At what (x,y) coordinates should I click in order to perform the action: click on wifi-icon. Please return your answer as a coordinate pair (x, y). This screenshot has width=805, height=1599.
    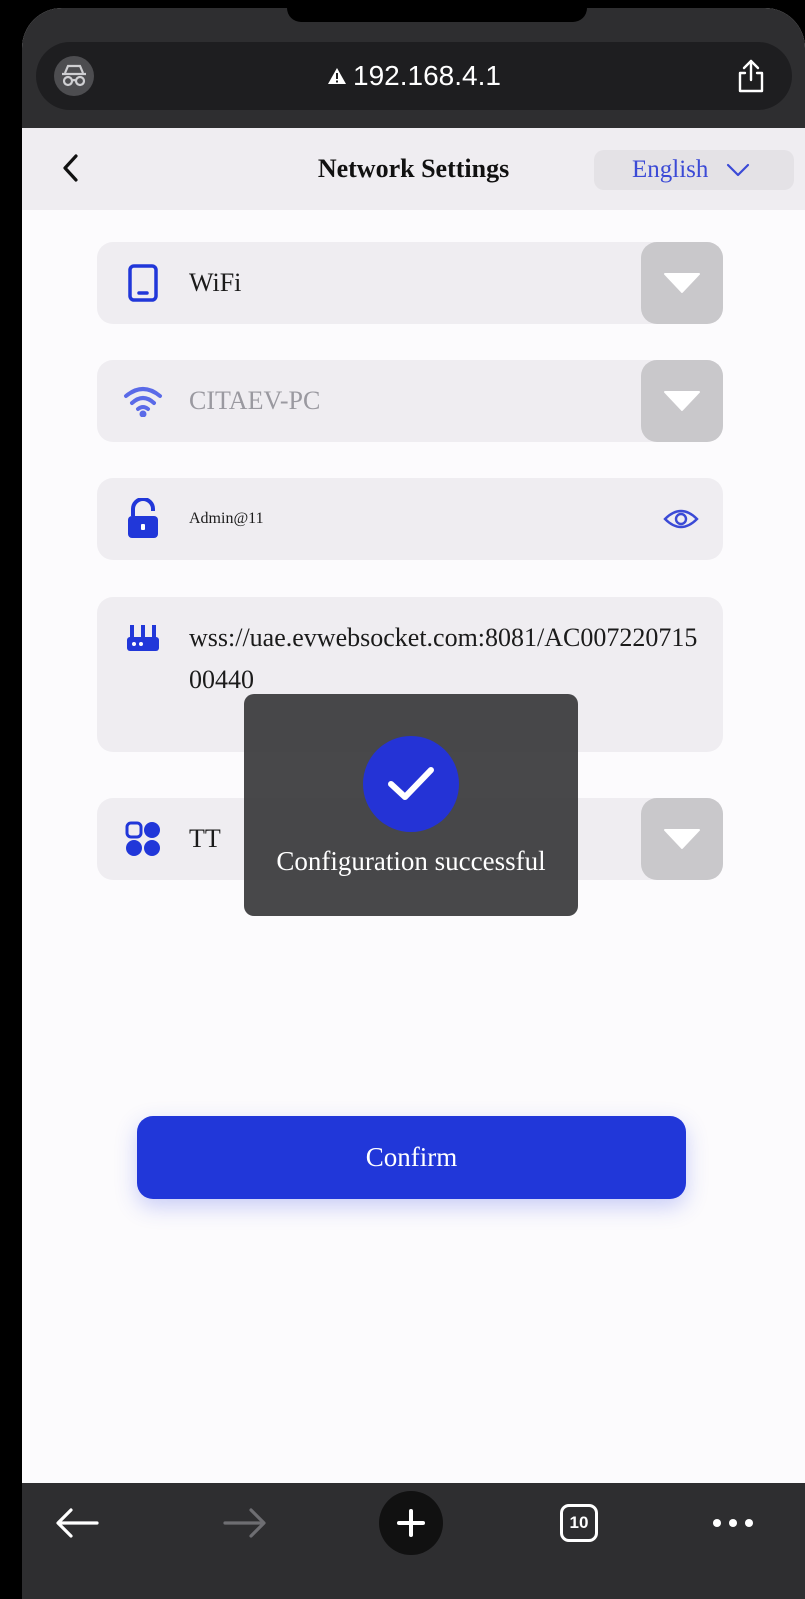
    Looking at the image, I should click on (143, 401).